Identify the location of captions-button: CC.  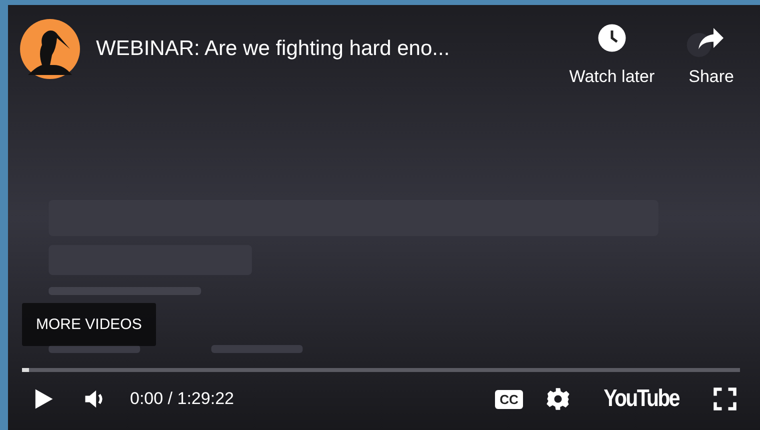
(509, 399).